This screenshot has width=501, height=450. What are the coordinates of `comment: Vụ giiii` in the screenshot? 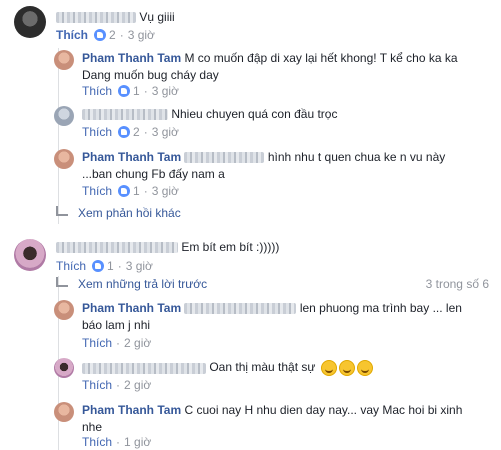 It's located at (115, 17).